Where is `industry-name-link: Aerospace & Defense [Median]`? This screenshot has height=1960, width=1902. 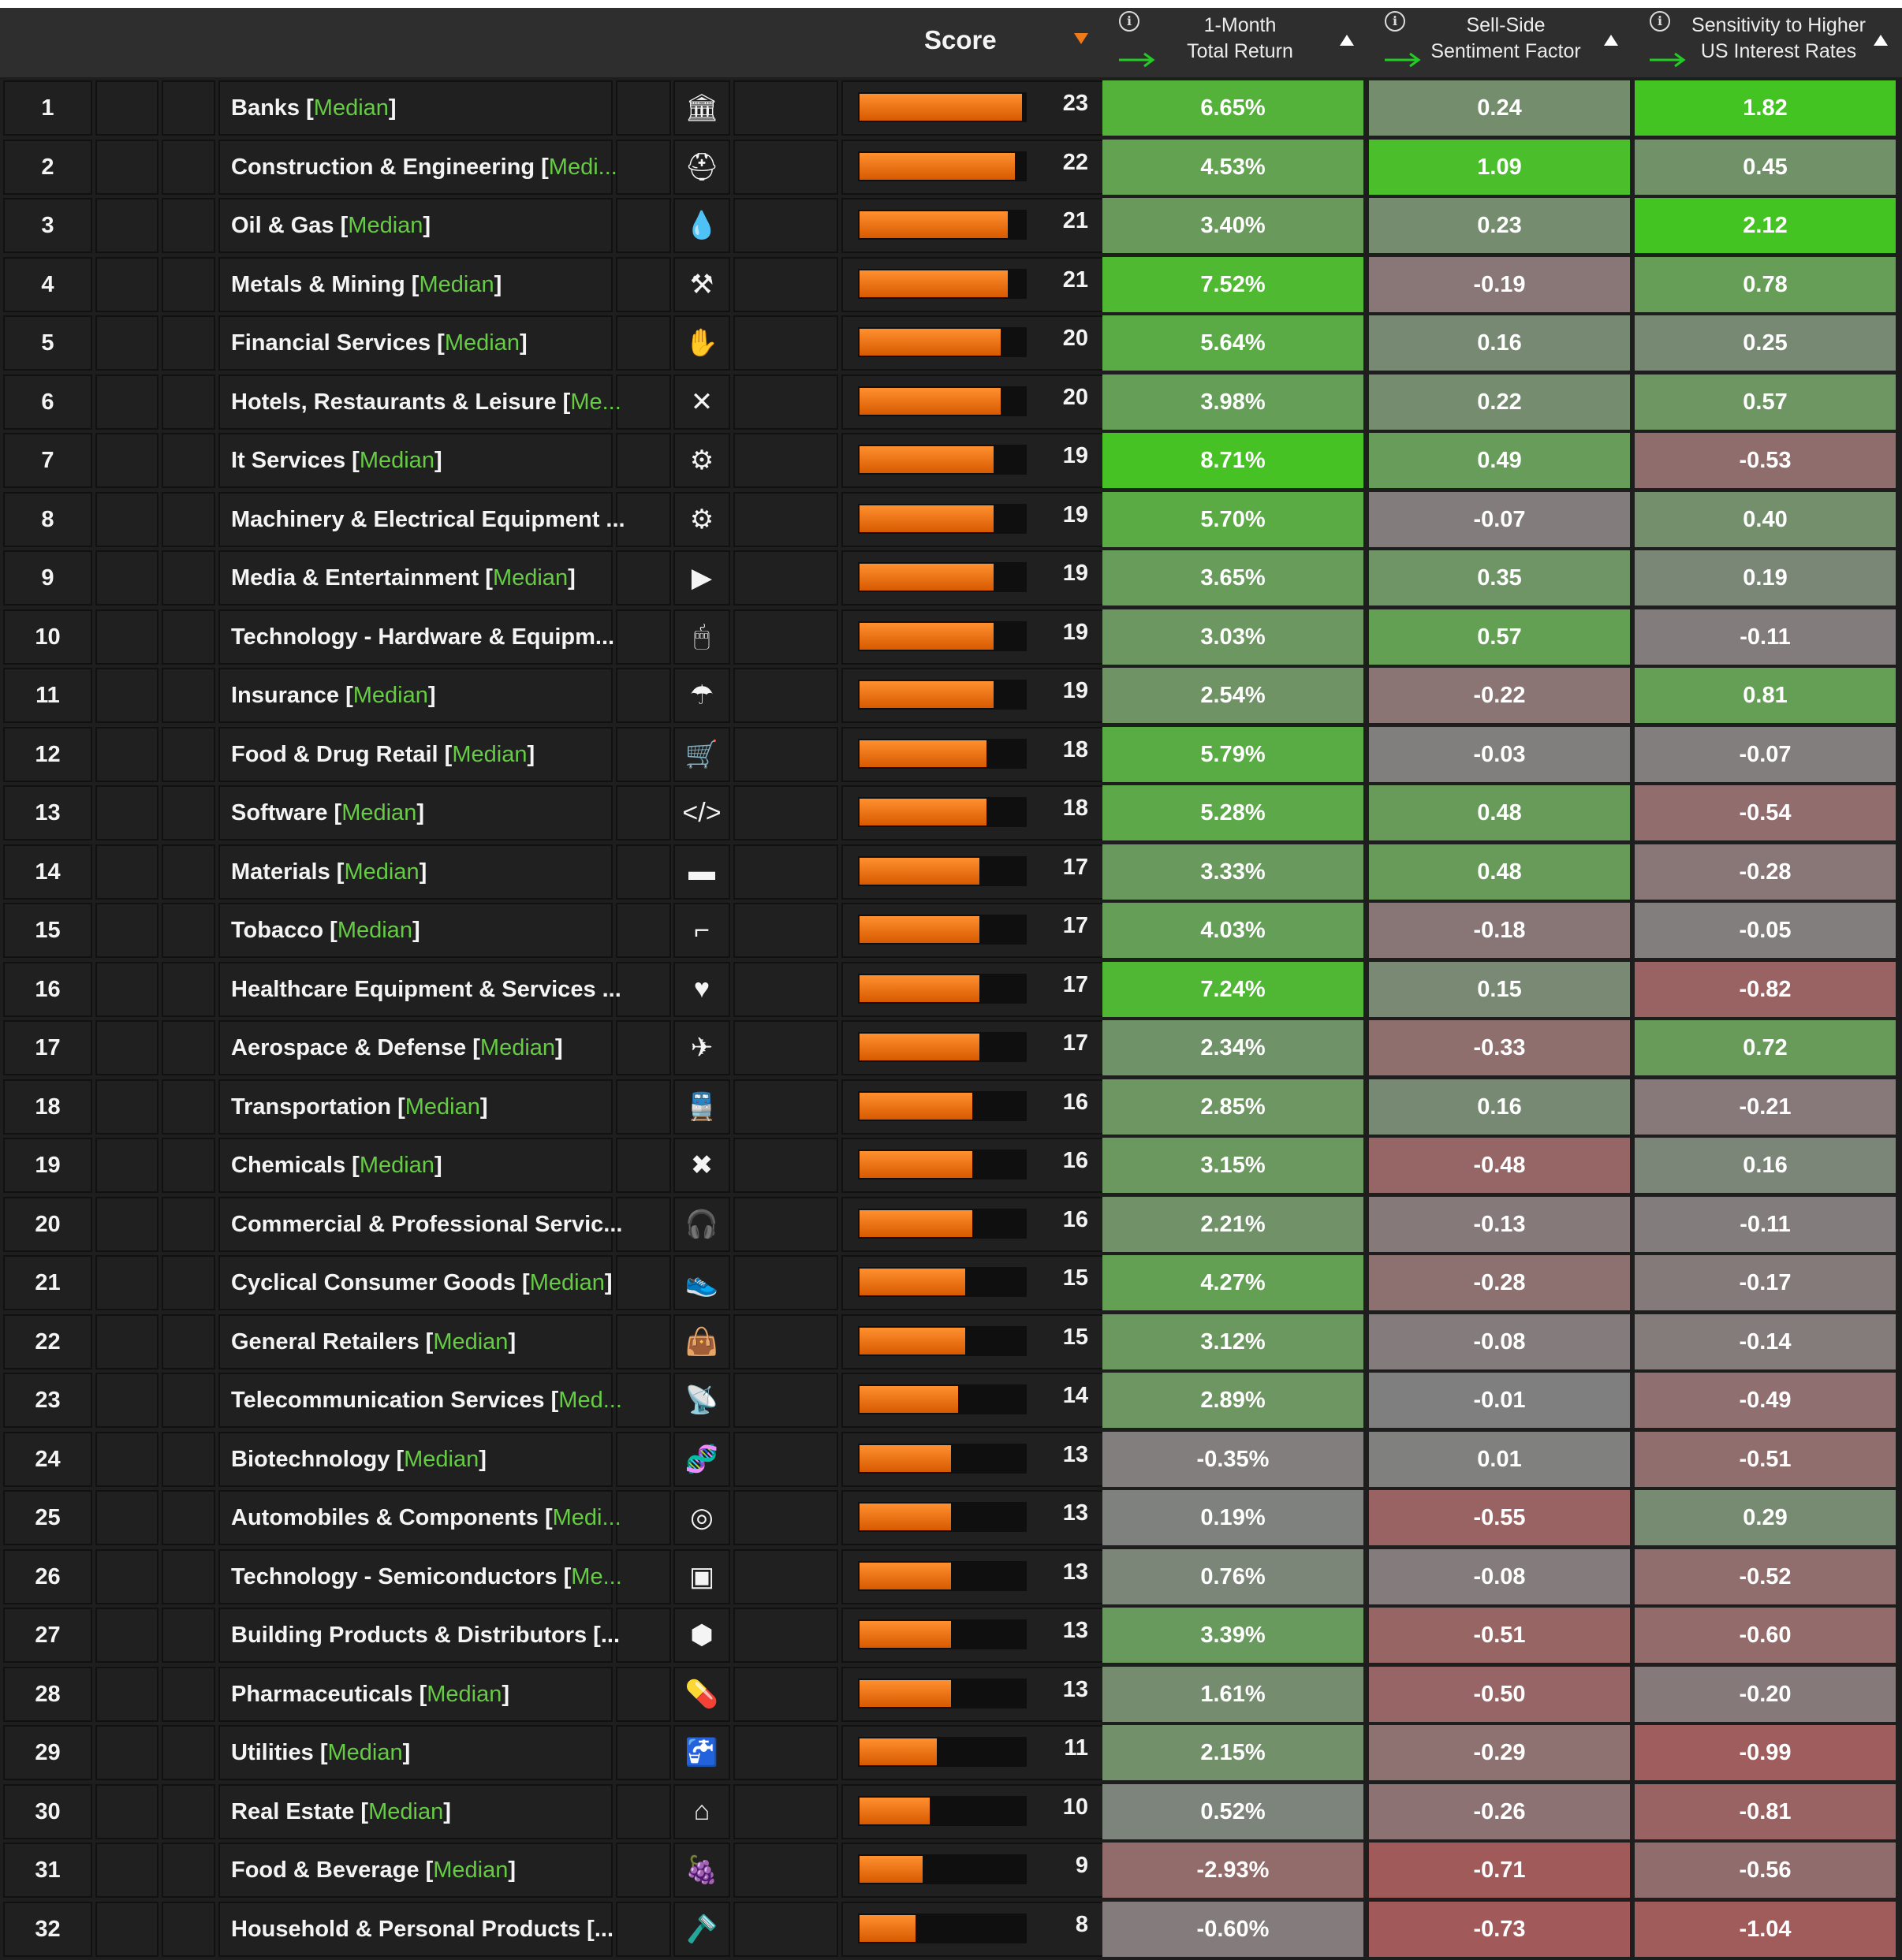 industry-name-link: Aerospace & Defense [Median] is located at coordinates (397, 1047).